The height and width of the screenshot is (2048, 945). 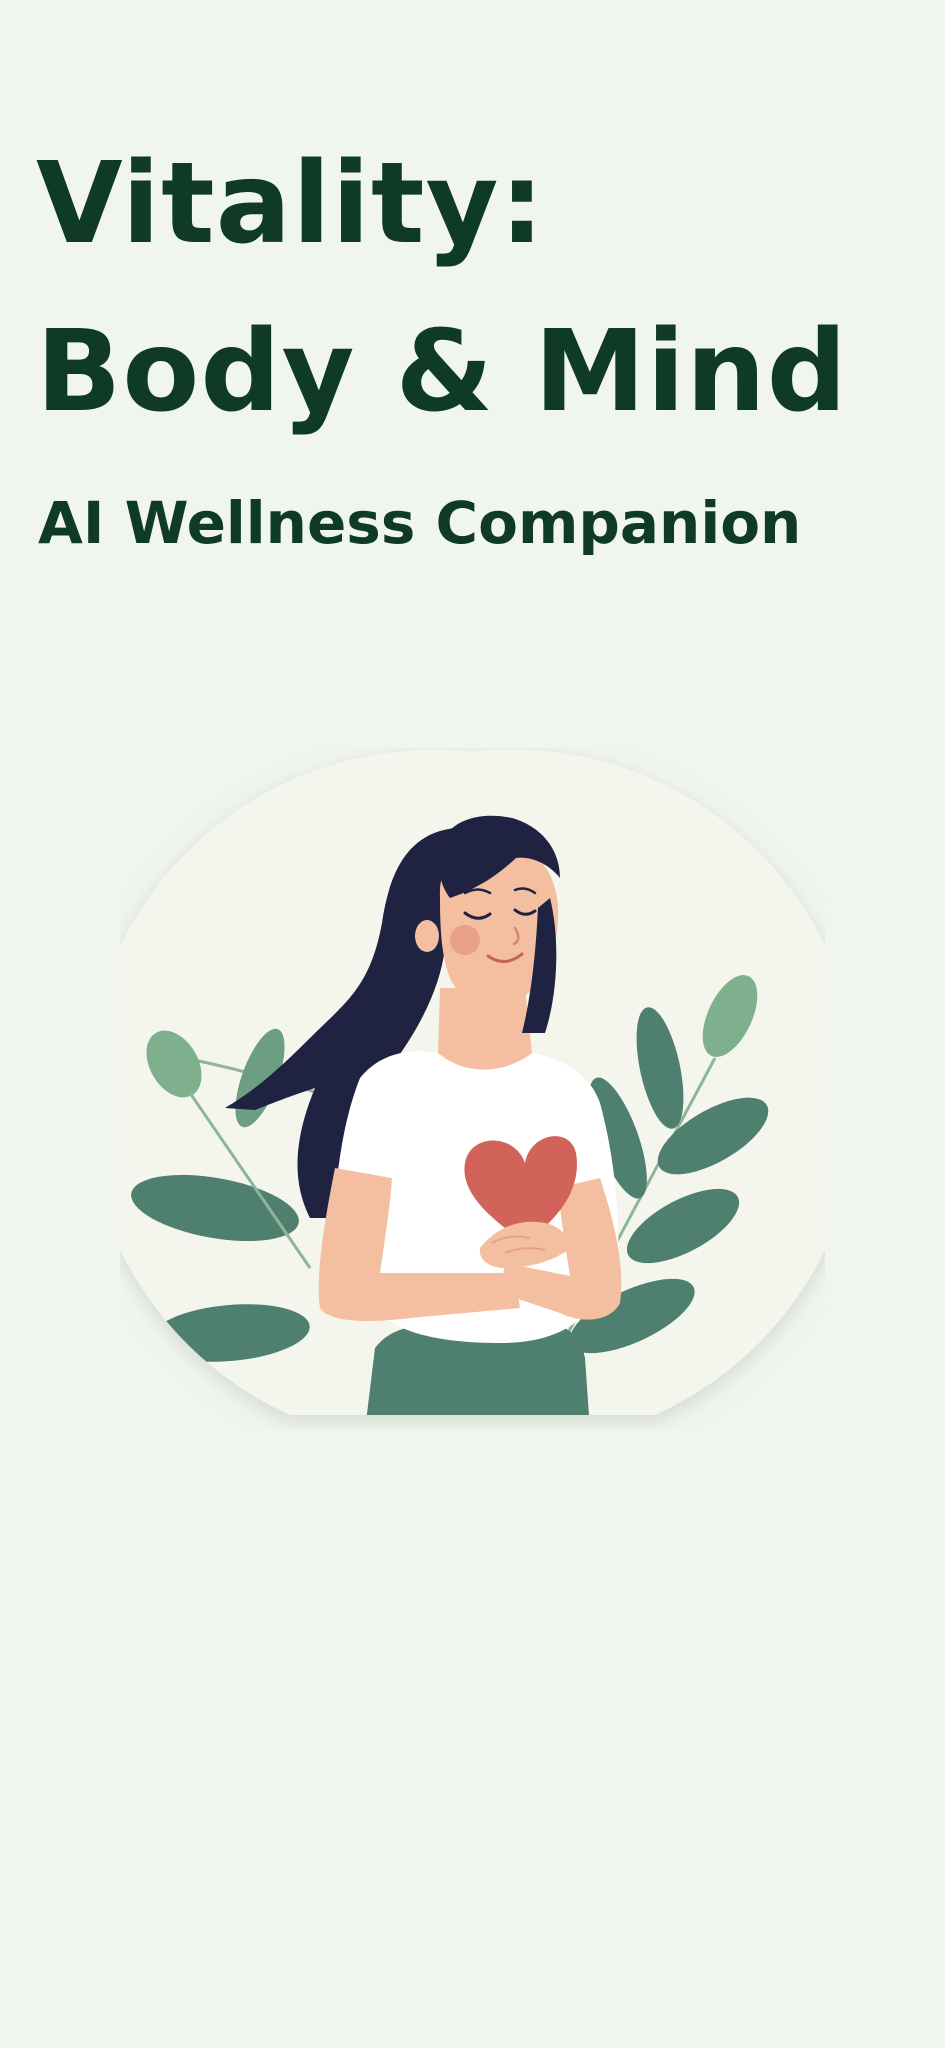 I want to click on title-line-1: Vitality:, so click(x=291, y=204).